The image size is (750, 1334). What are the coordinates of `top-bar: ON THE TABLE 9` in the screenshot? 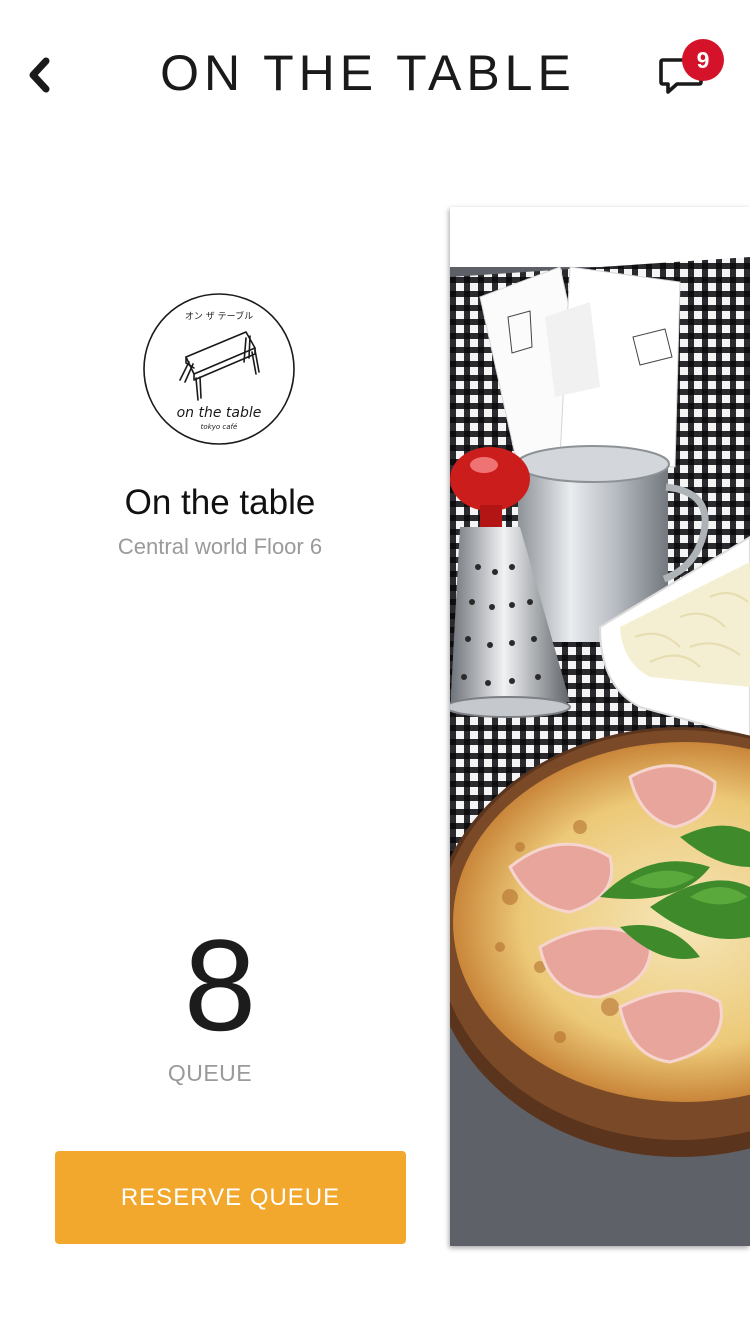 It's located at (375, 75).